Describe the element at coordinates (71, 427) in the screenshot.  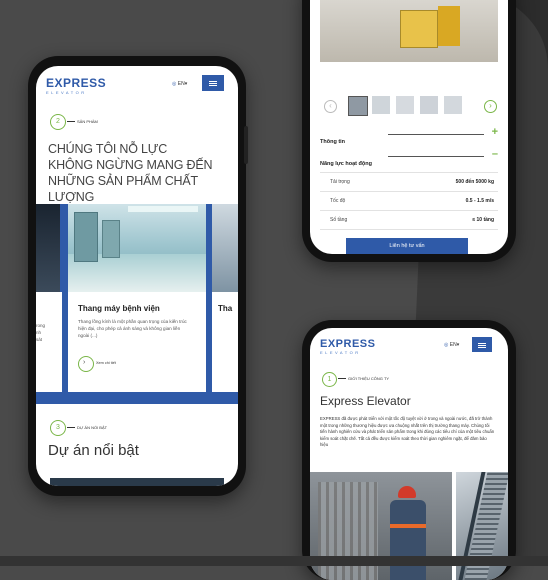
I see `section3-line` at that location.